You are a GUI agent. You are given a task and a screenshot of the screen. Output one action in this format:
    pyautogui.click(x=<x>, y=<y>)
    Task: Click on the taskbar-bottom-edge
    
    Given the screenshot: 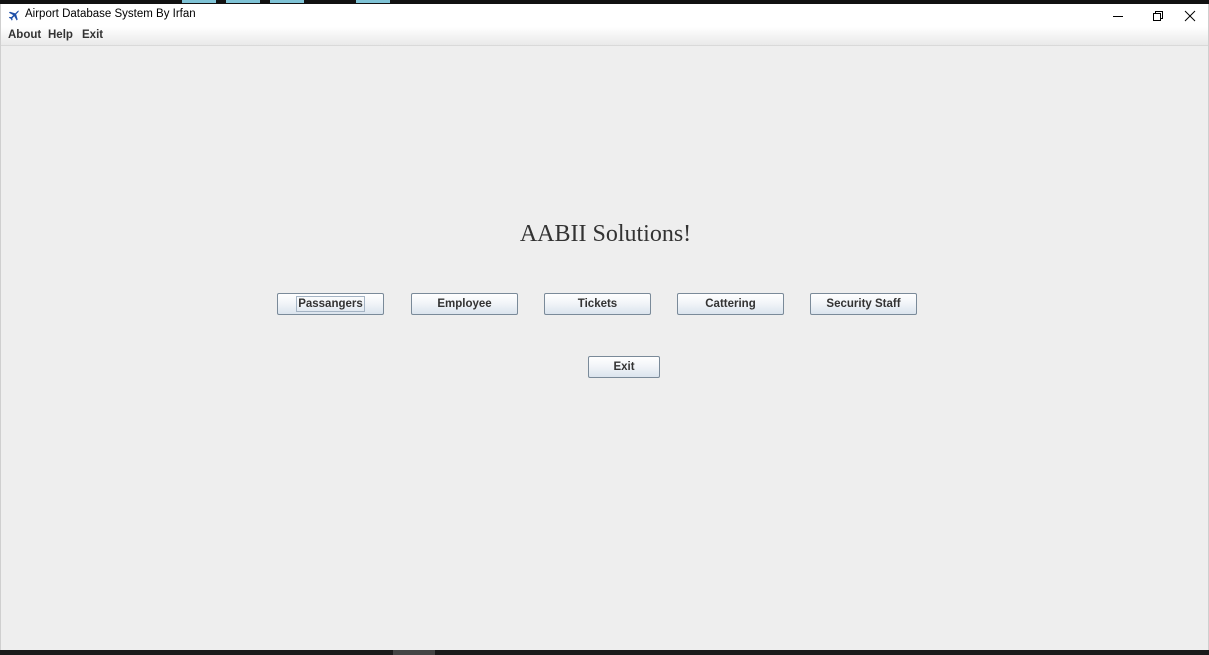 What is the action you would take?
    pyautogui.click(x=604, y=652)
    